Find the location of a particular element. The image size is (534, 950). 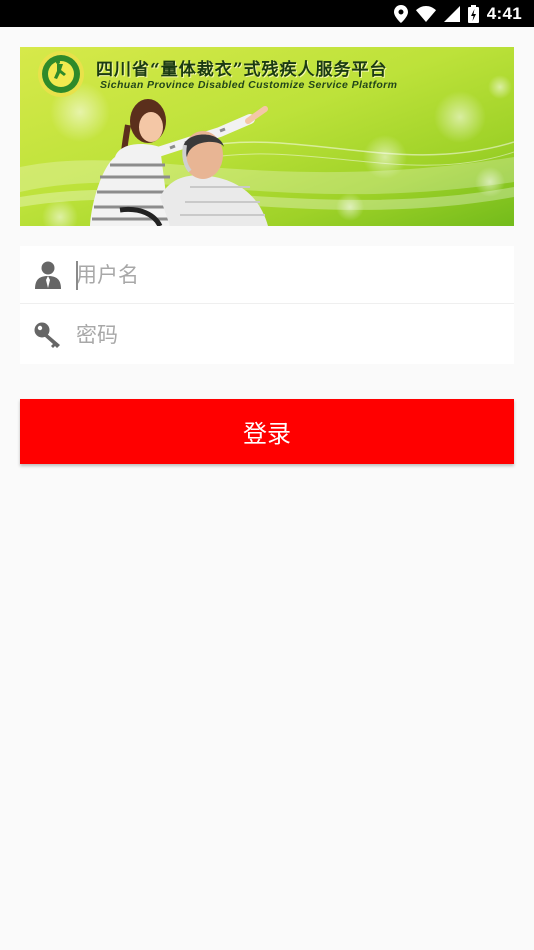

text-caret is located at coordinates (77, 275).